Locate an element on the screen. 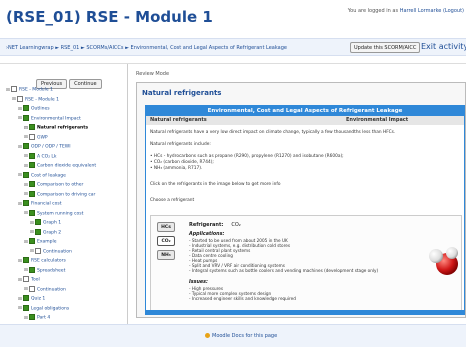 This screenshot has height=347, width=466. toc-item-label: Comparison to driving car is located at coordinates (66, 194).